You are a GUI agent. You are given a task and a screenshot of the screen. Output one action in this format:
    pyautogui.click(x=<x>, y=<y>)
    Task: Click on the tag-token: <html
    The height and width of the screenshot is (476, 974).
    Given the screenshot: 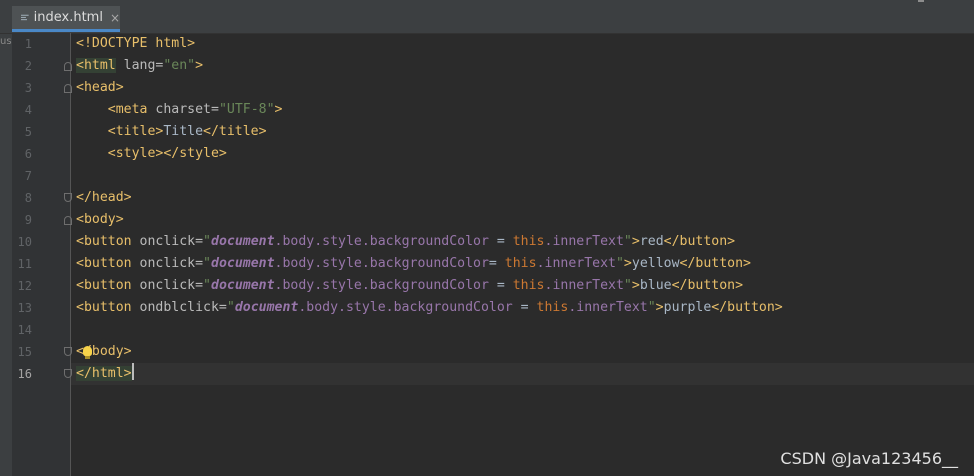 What is the action you would take?
    pyautogui.click(x=96, y=65)
    